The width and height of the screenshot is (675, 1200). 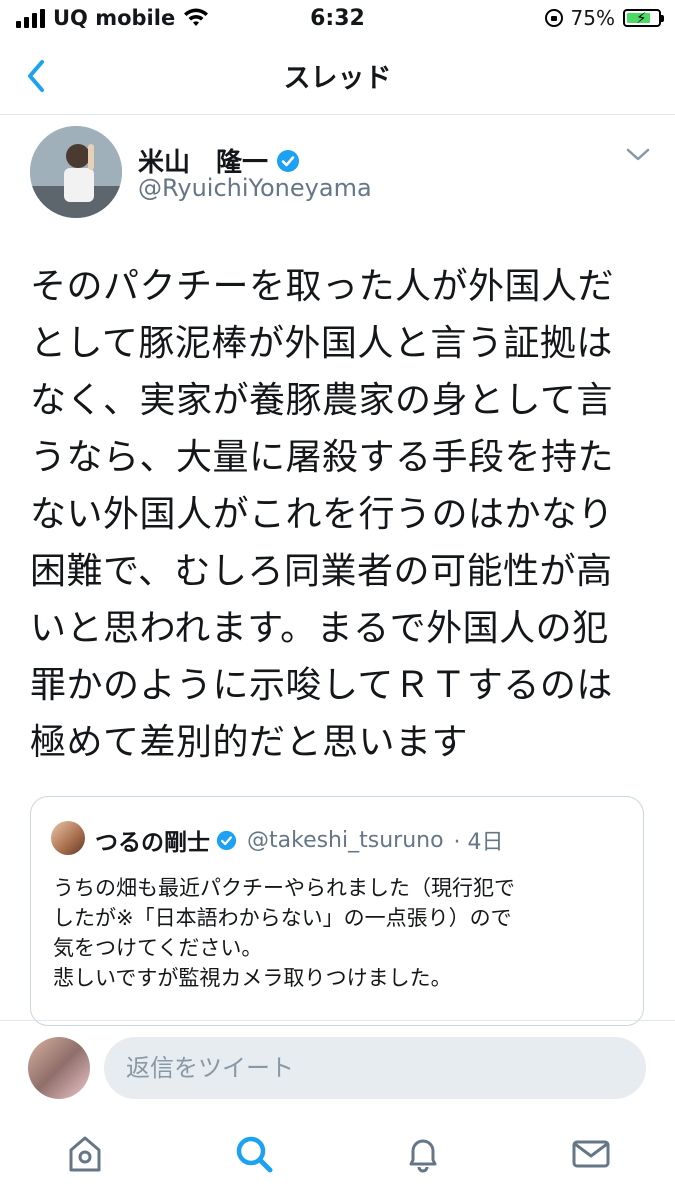 What do you see at coordinates (478, 842) in the screenshot?
I see `quoted-timestamp: · 4日` at bounding box center [478, 842].